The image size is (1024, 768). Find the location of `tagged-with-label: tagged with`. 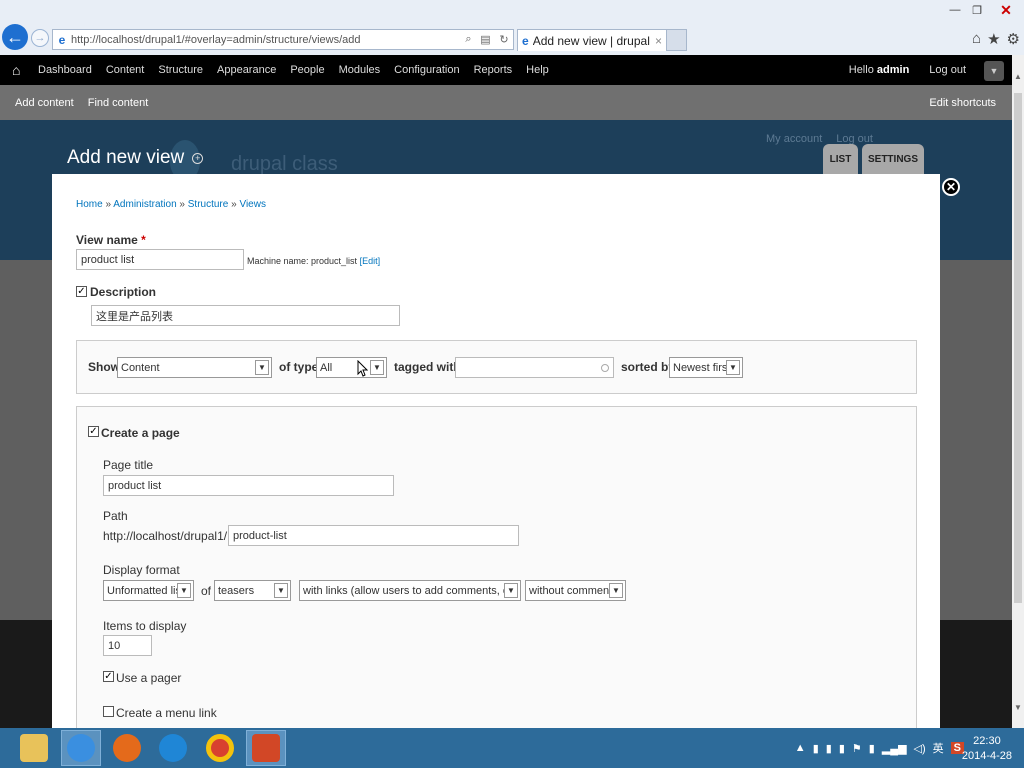

tagged-with-label: tagged with is located at coordinates (427, 367).